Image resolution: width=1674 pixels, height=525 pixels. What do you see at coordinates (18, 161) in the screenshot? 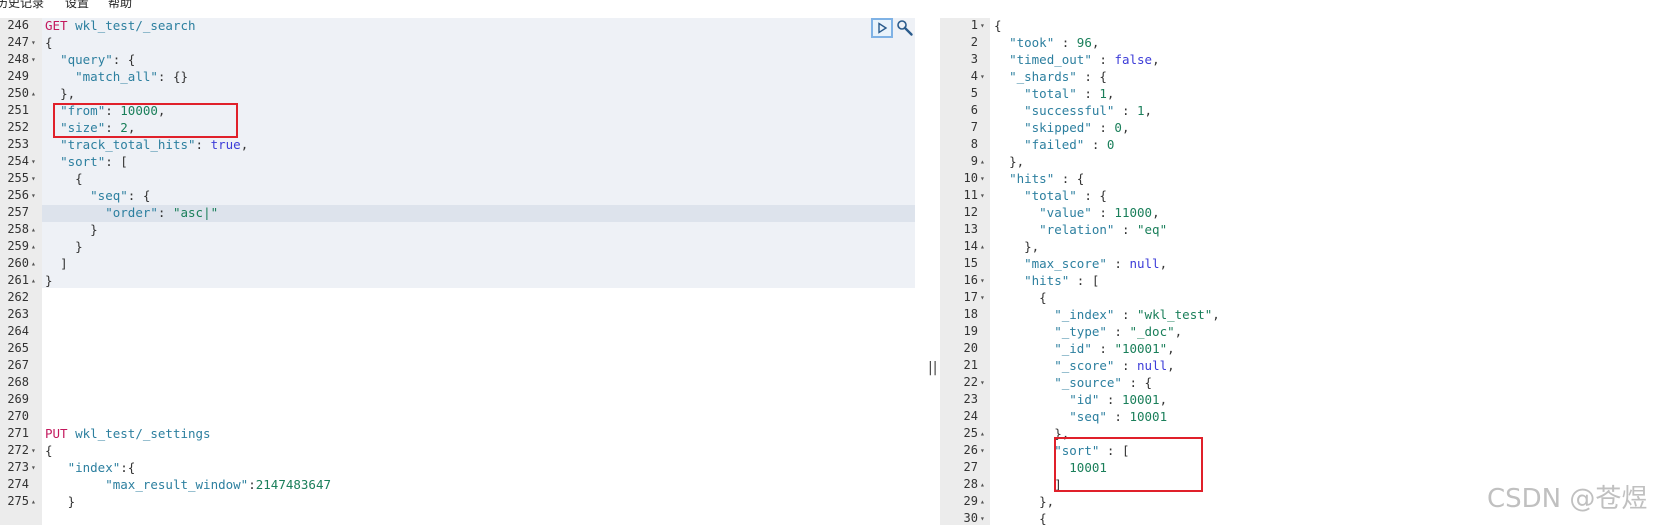
I see `line-number: 254` at bounding box center [18, 161].